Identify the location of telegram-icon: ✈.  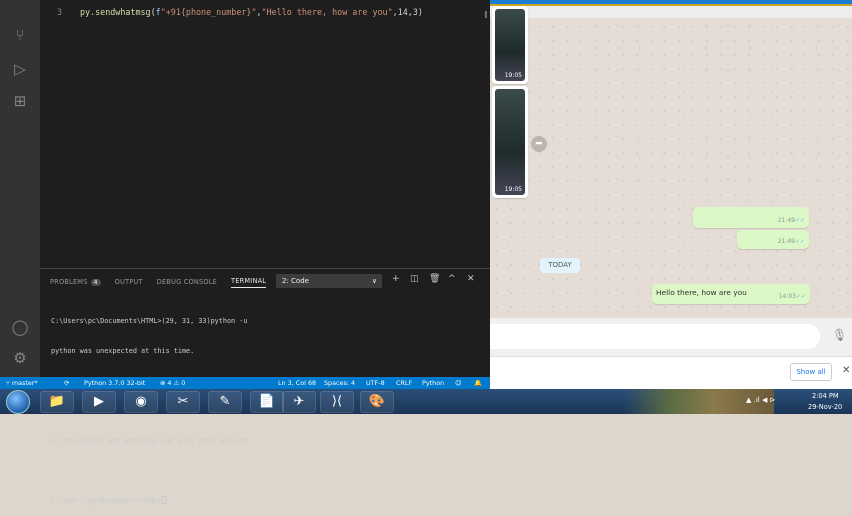
(299, 402).